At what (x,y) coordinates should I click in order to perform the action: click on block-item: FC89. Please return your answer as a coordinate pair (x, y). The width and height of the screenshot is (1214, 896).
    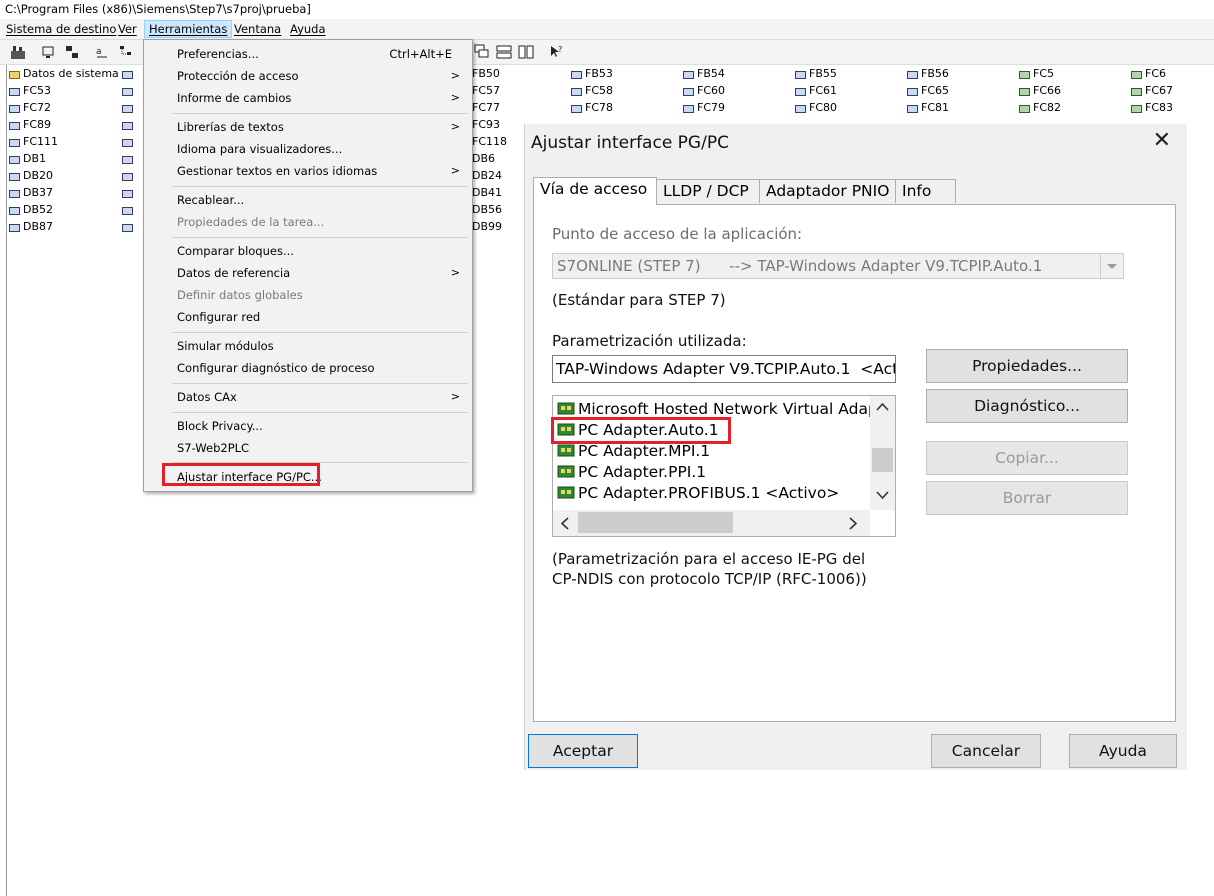
    Looking at the image, I should click on (29, 126).